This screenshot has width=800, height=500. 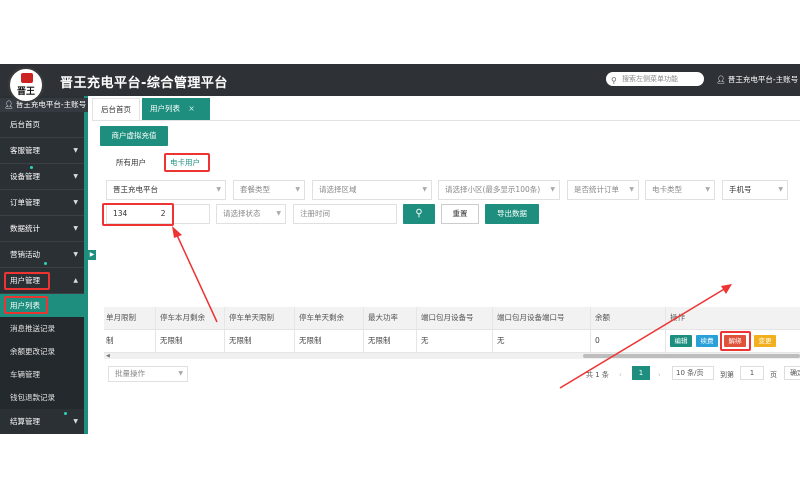 What do you see at coordinates (42, 229) in the screenshot?
I see `sidebar-item-statistics: 数据统计 ▼` at bounding box center [42, 229].